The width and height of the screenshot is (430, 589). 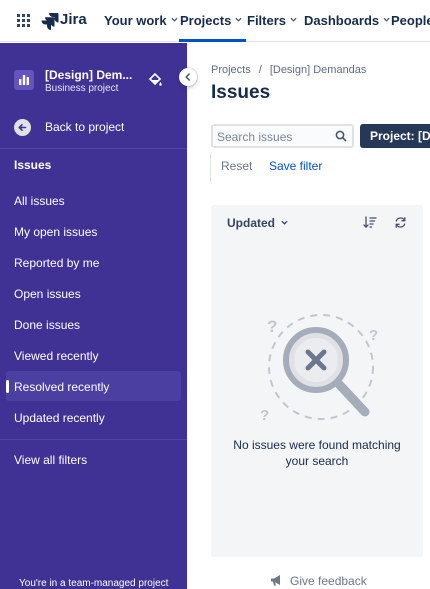 What do you see at coordinates (395, 136) in the screenshot?
I see `project-filter-button: Project: [Design] Demandas` at bounding box center [395, 136].